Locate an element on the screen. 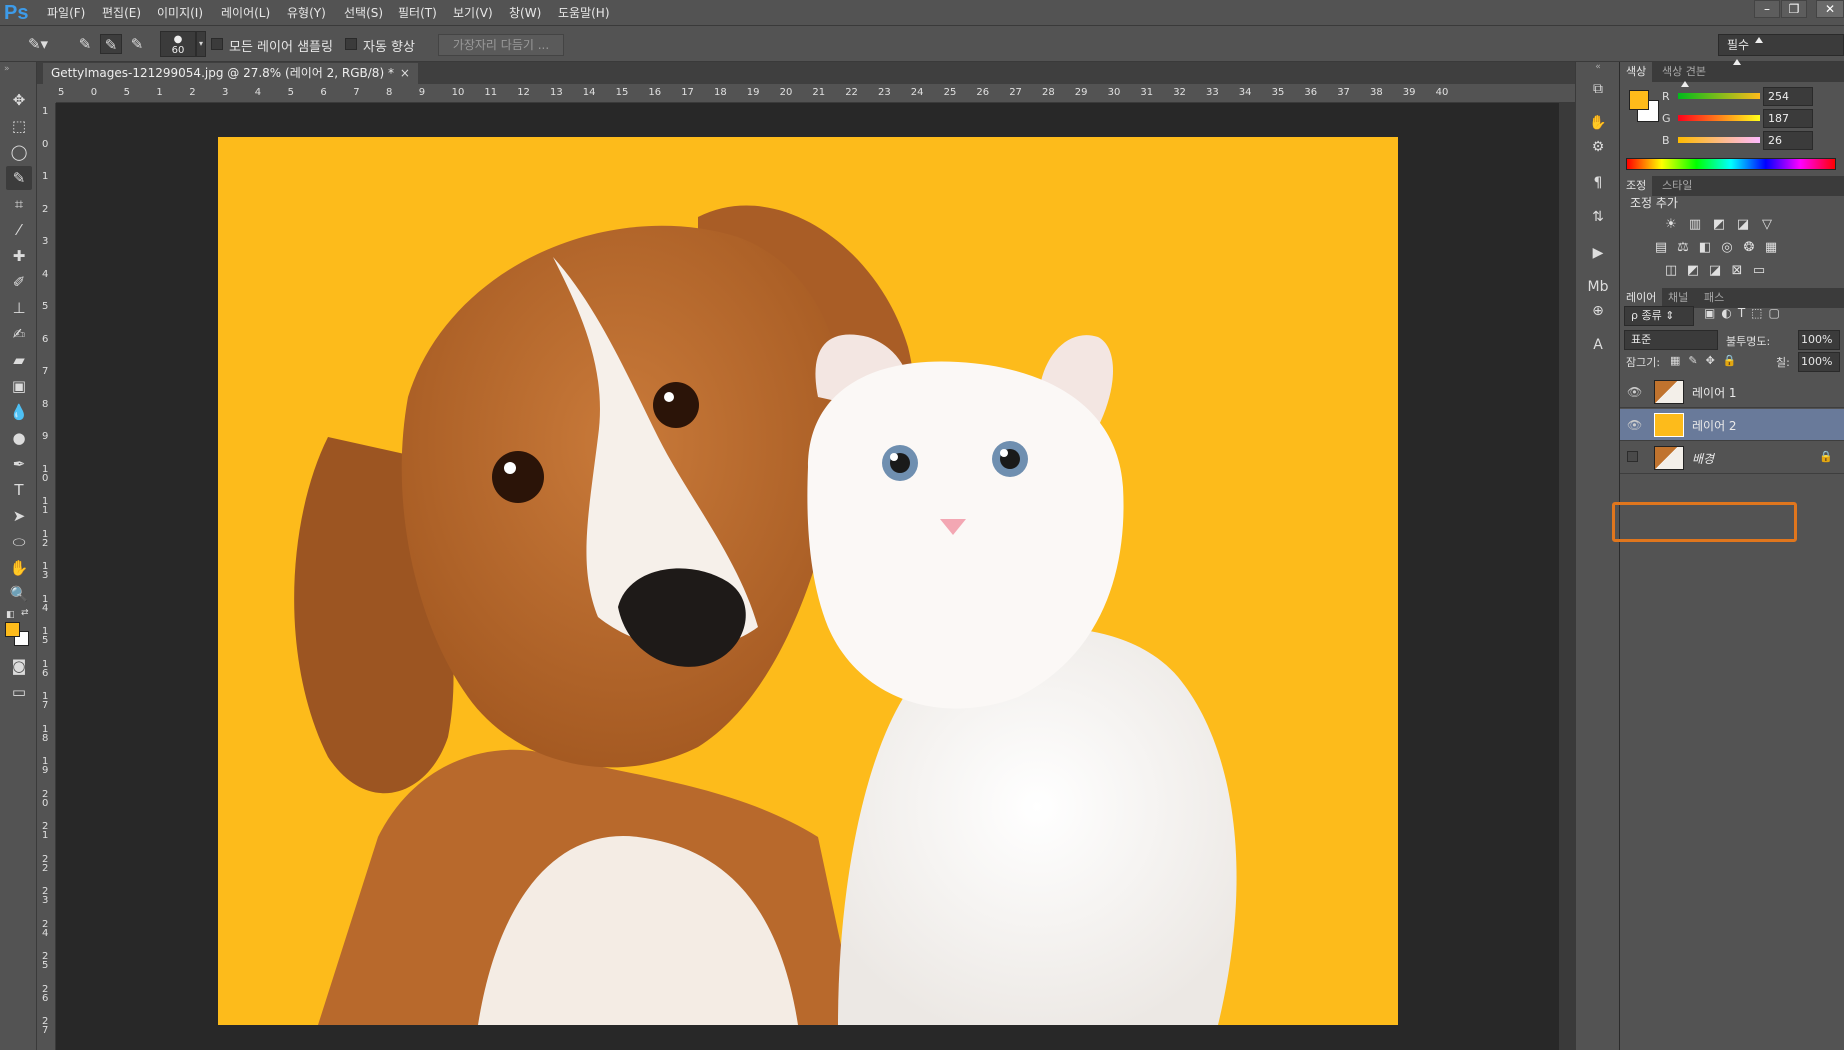  dodge-tool-icon: ● is located at coordinates (19, 438).